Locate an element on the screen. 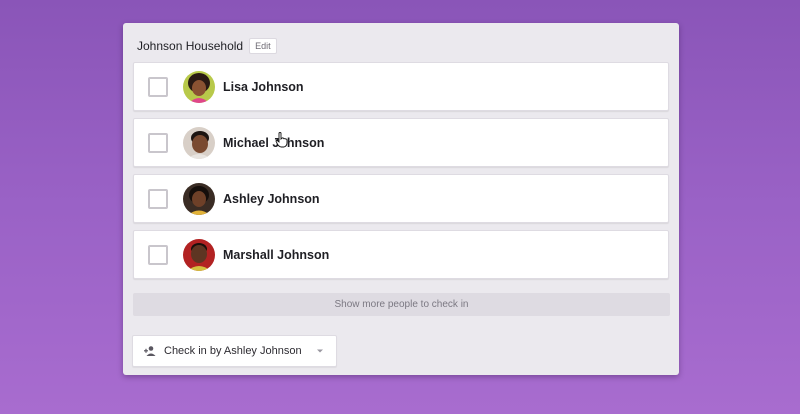  show-more-button: Show more people to check in is located at coordinates (401, 304).